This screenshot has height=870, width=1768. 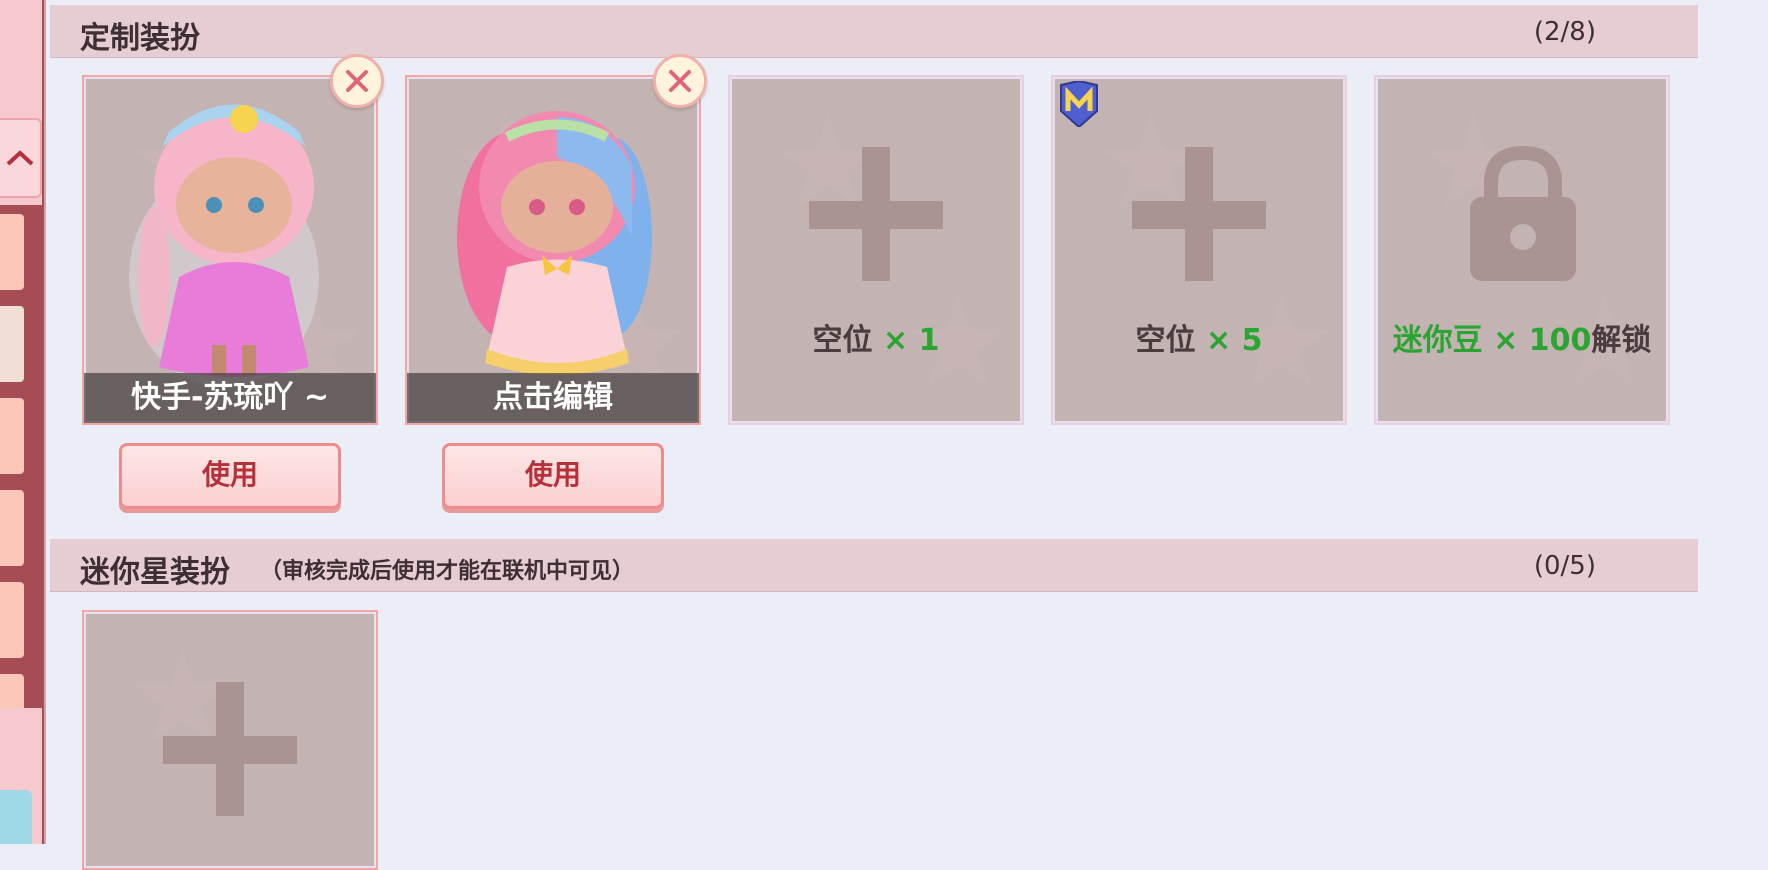 I want to click on m-badge-icon, so click(x=1079, y=104).